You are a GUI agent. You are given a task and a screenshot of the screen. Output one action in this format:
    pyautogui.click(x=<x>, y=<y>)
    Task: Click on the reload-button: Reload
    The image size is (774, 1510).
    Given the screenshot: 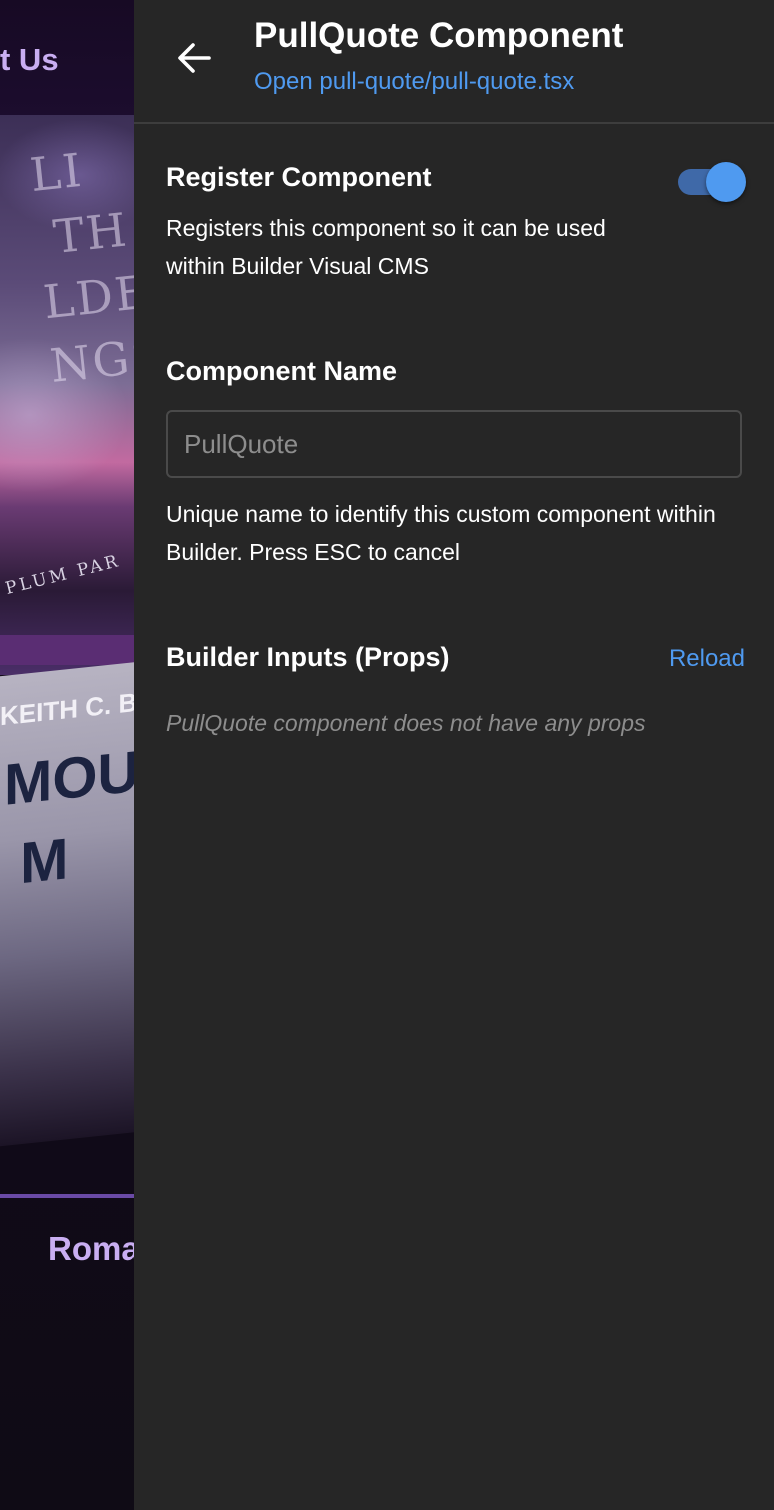 What is the action you would take?
    pyautogui.click(x=707, y=659)
    